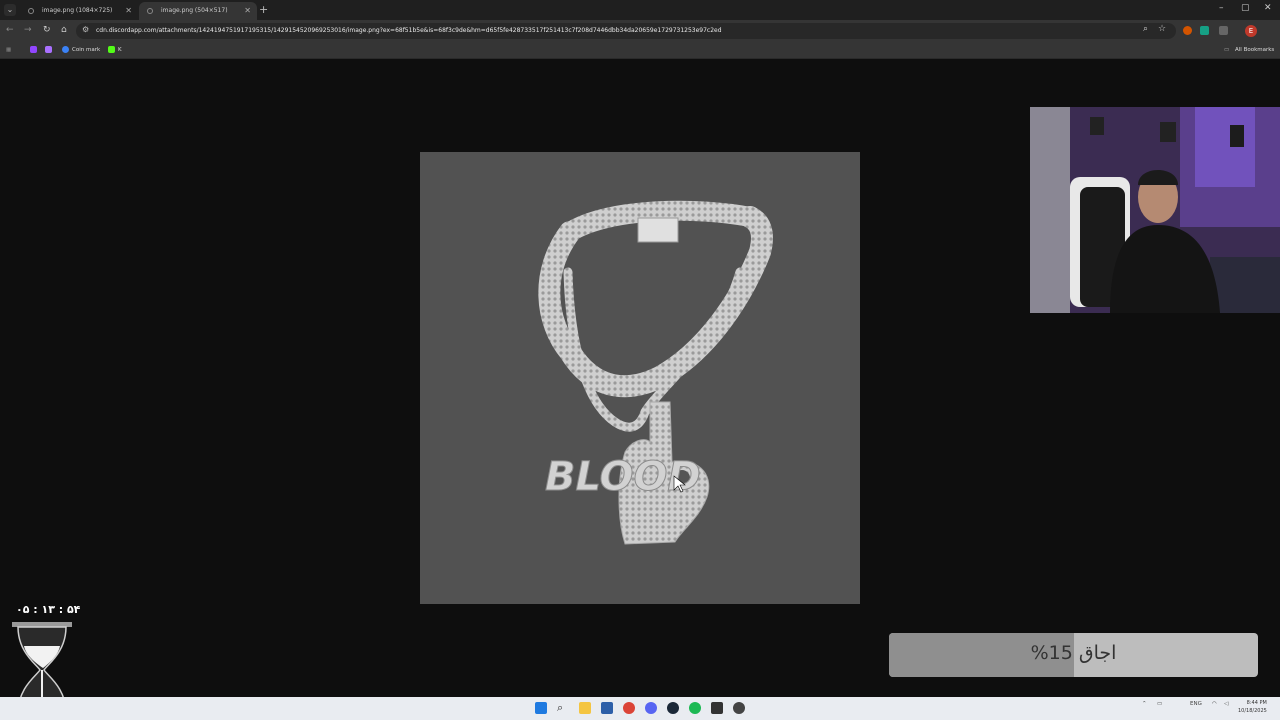 This screenshot has width=1280, height=720. Describe the element at coordinates (48, 49) in the screenshot. I see `heart-shield-icon` at that location.